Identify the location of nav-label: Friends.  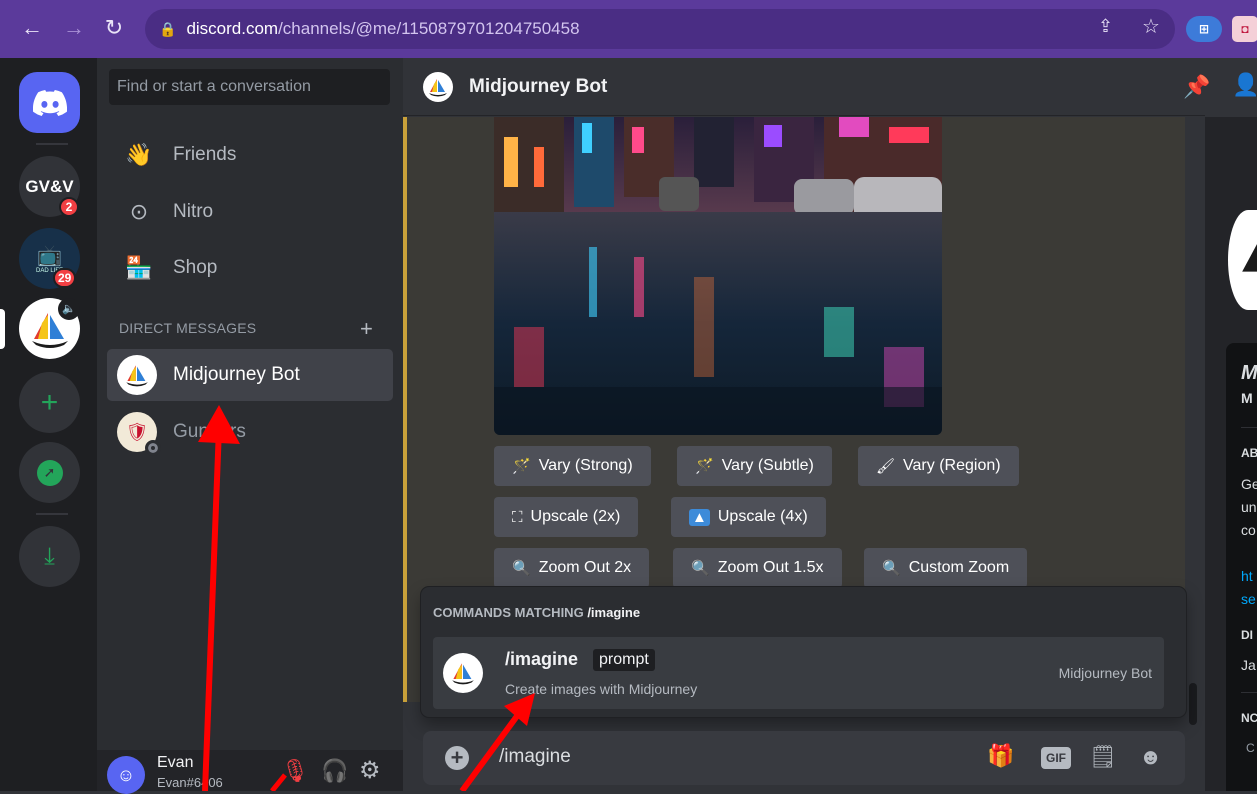
(205, 154).